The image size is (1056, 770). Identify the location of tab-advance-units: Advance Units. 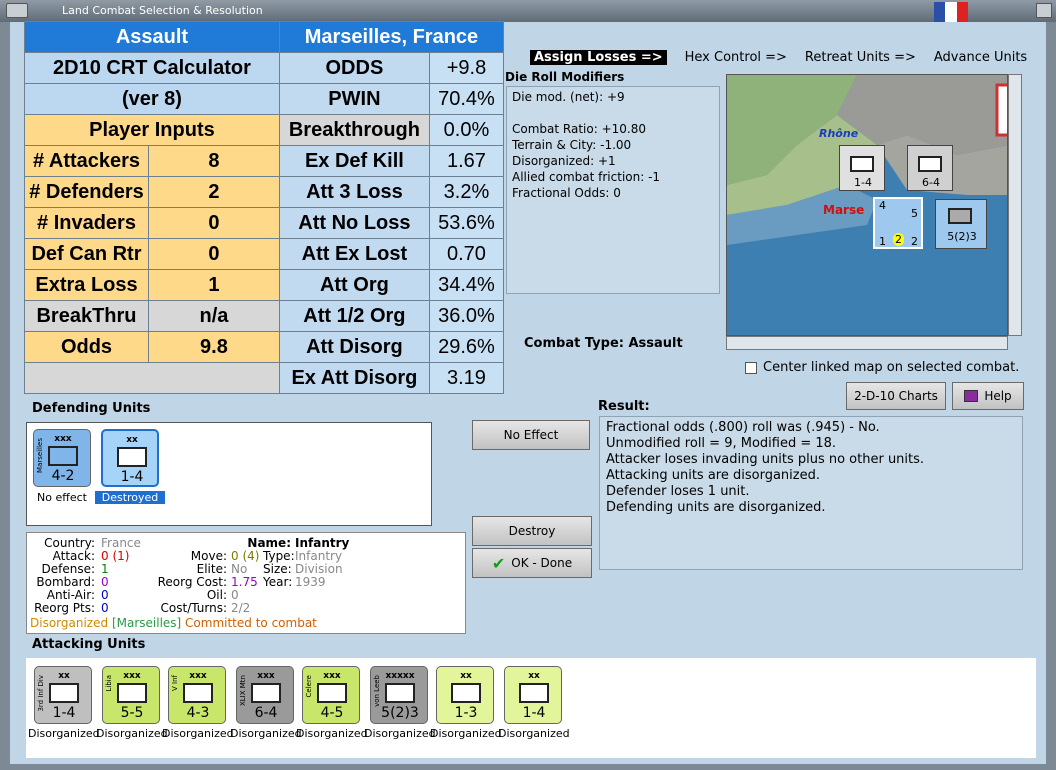
(980, 57).